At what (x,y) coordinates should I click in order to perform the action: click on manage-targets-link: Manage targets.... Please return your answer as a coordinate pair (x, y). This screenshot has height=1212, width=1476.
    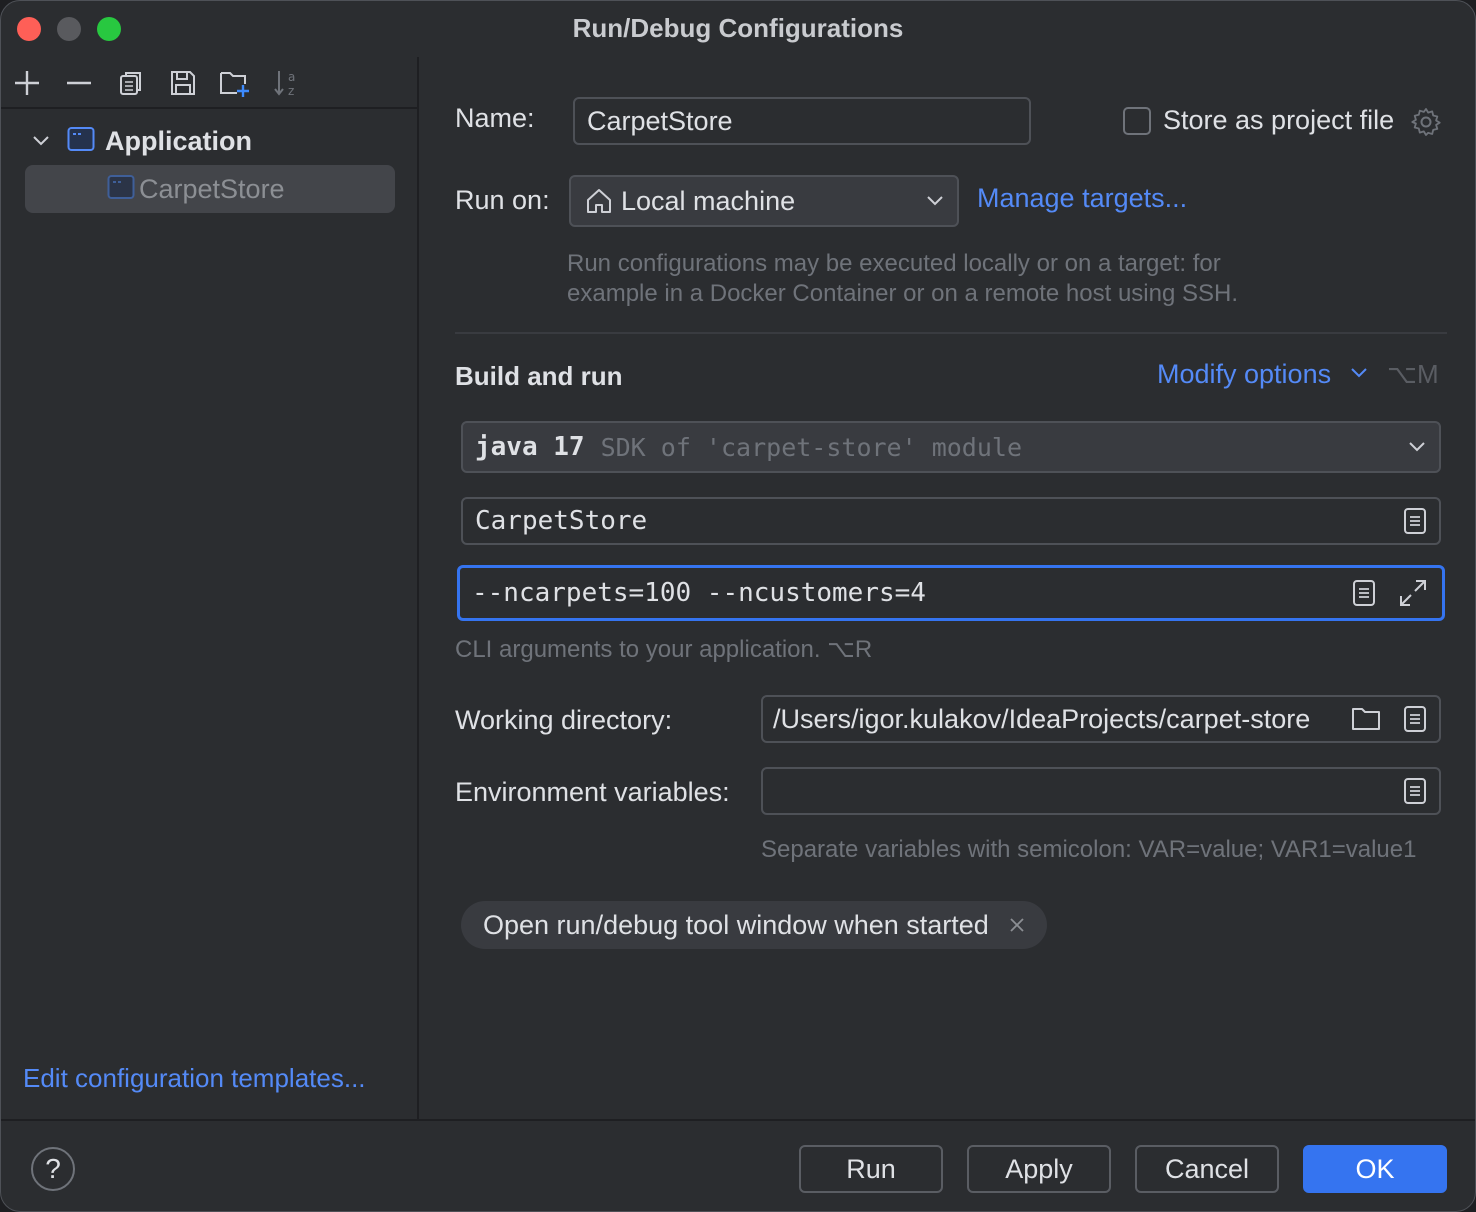
    Looking at the image, I should click on (1082, 198).